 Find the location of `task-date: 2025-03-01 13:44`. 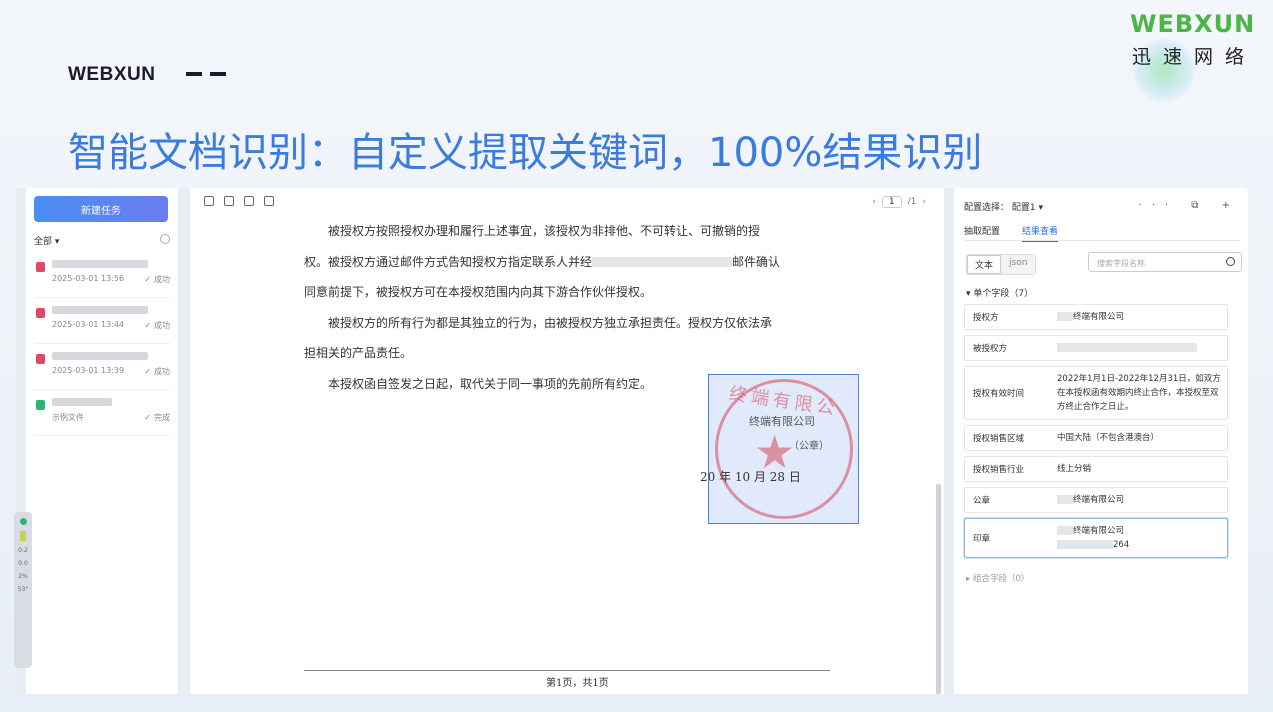

task-date: 2025-03-01 13:44 is located at coordinates (88, 324).